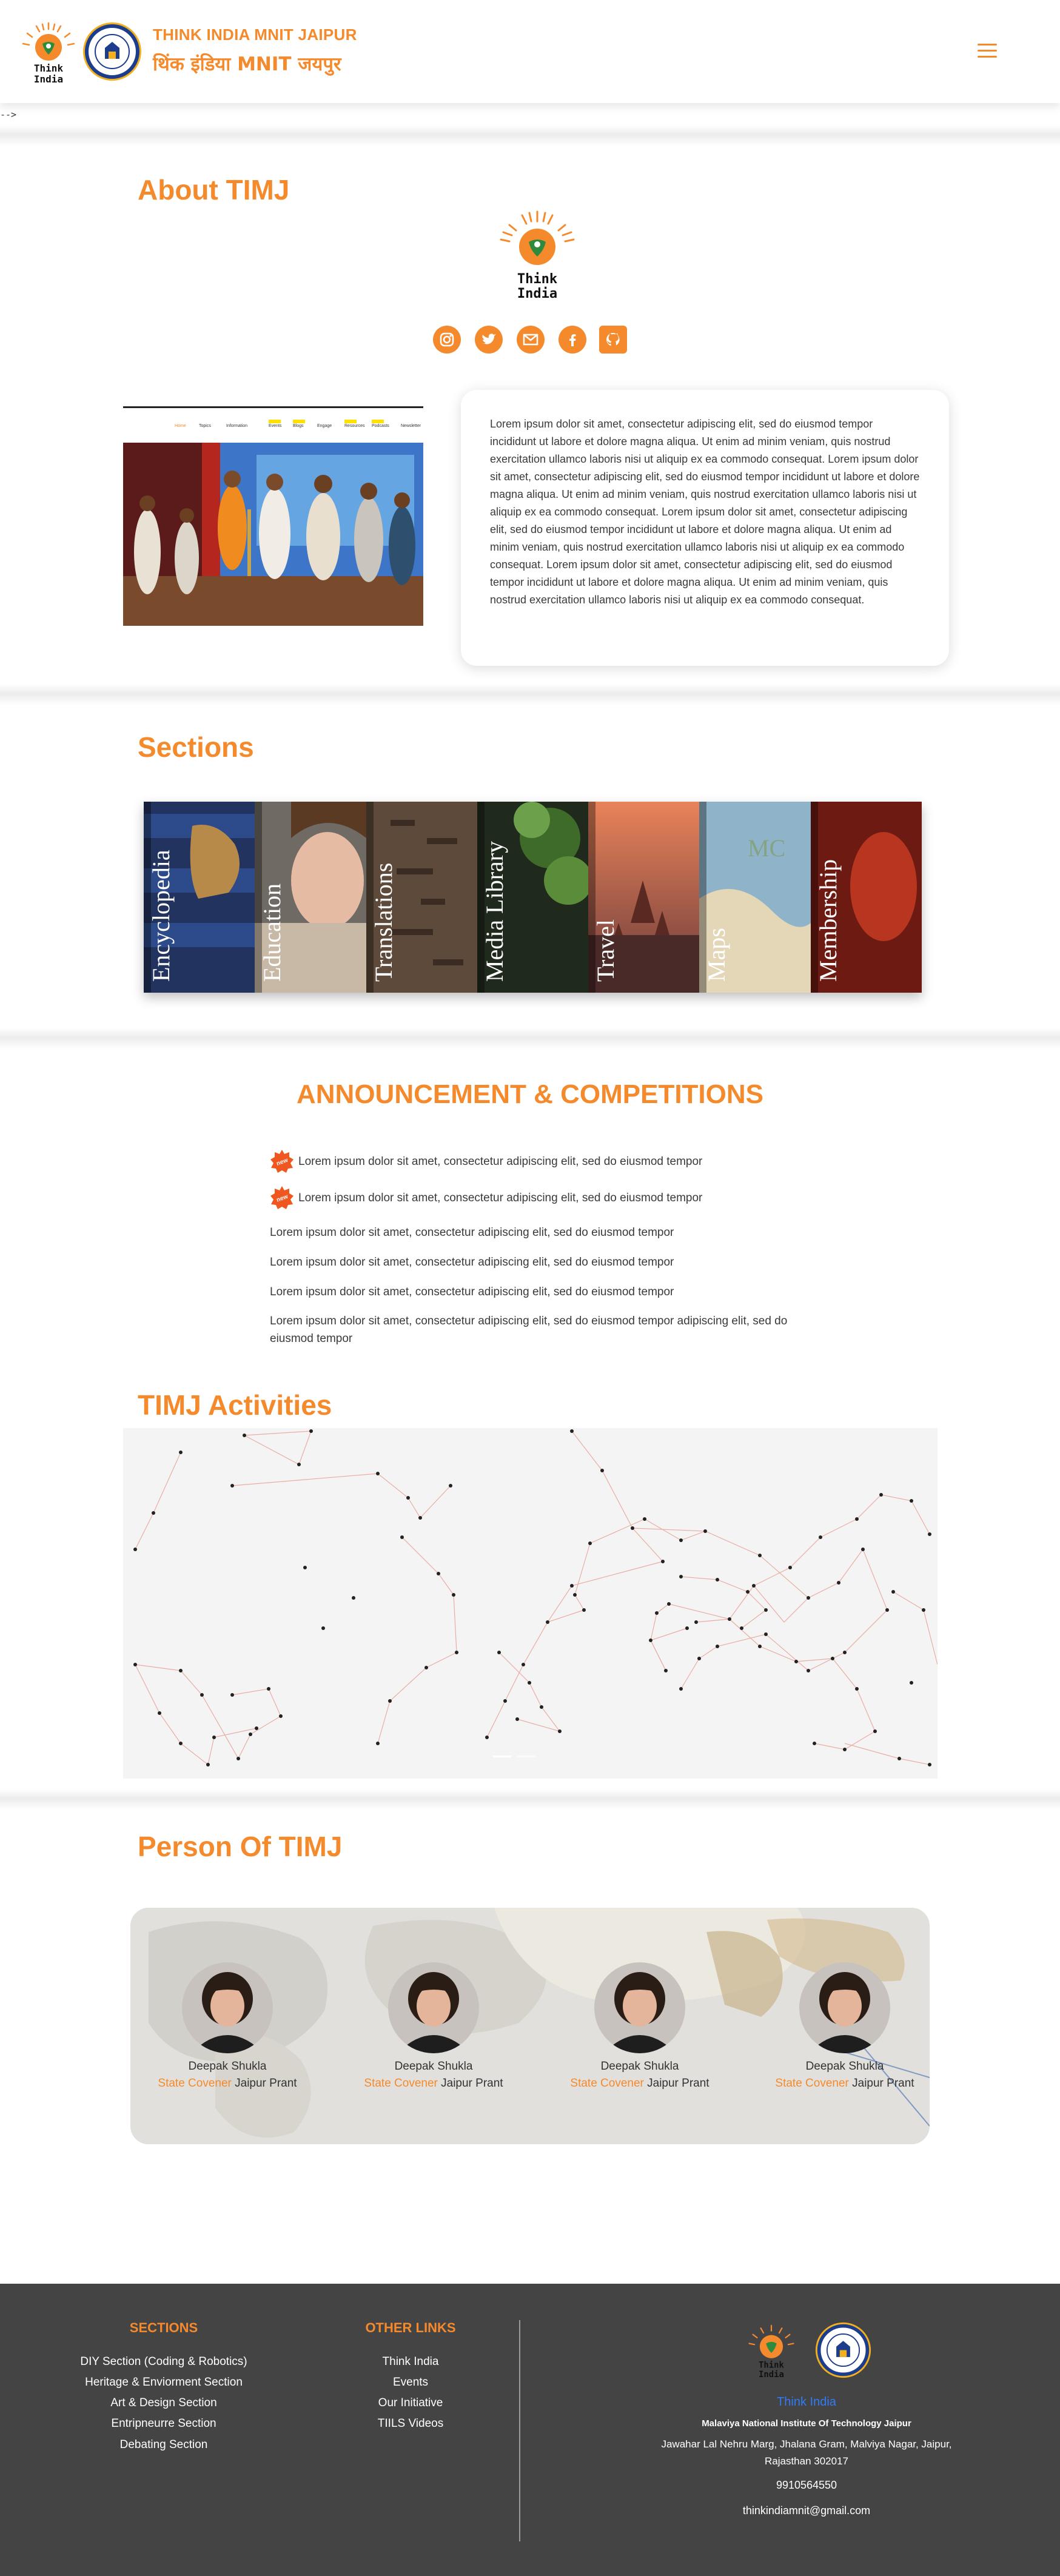  I want to click on book-education: Education, so click(311, 897).